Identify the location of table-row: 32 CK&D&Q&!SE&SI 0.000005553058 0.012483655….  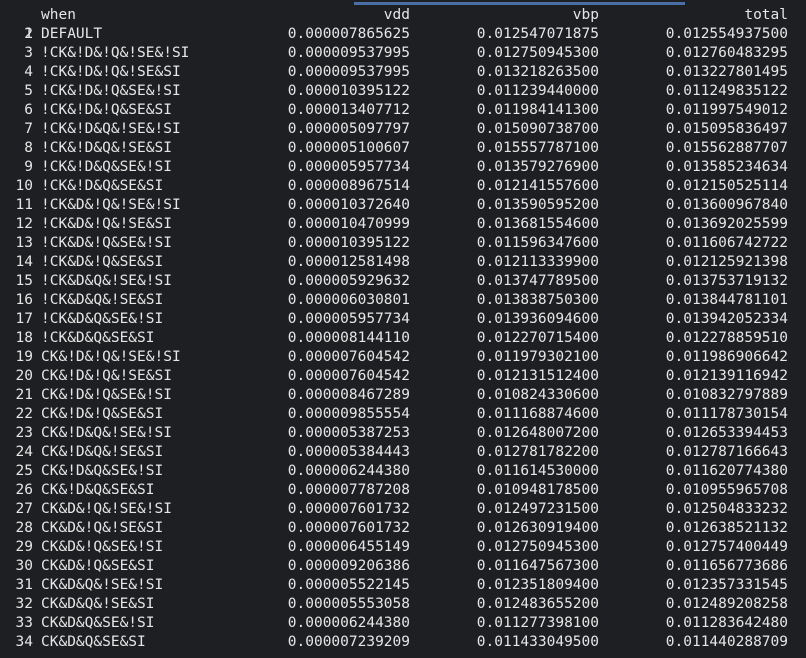
(403, 604).